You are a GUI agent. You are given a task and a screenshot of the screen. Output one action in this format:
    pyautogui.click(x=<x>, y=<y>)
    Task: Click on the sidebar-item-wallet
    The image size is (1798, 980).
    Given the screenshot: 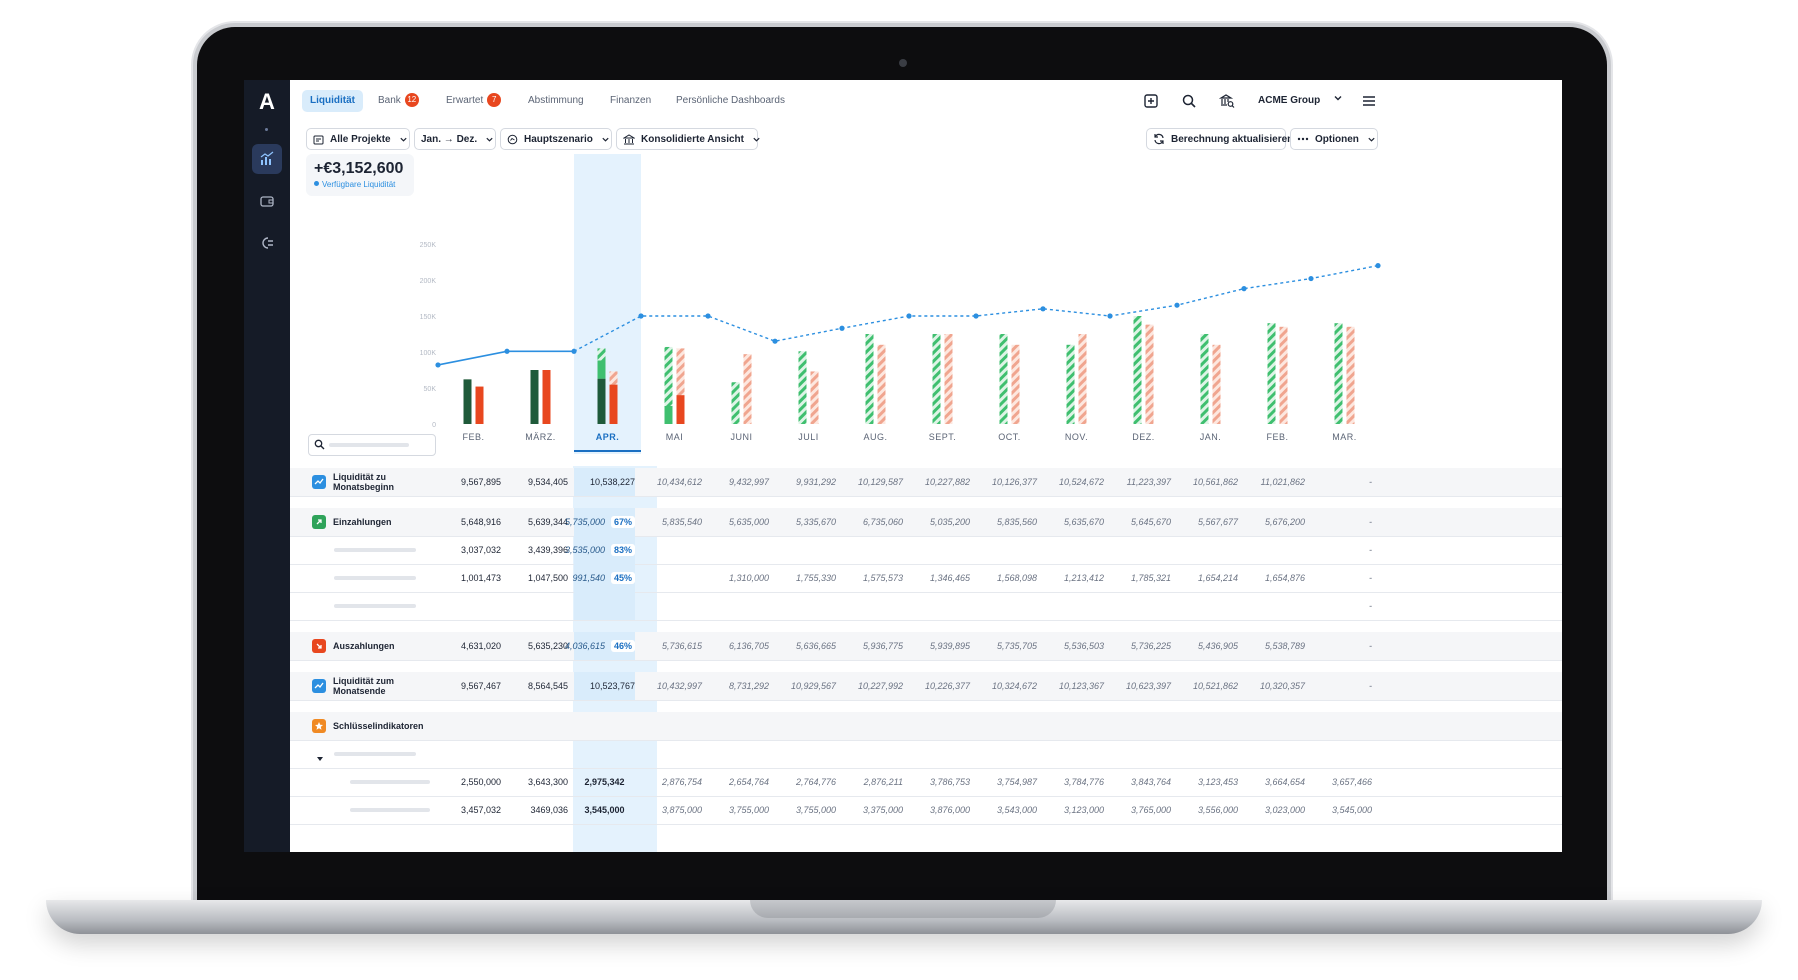 What is the action you would take?
    pyautogui.click(x=267, y=201)
    